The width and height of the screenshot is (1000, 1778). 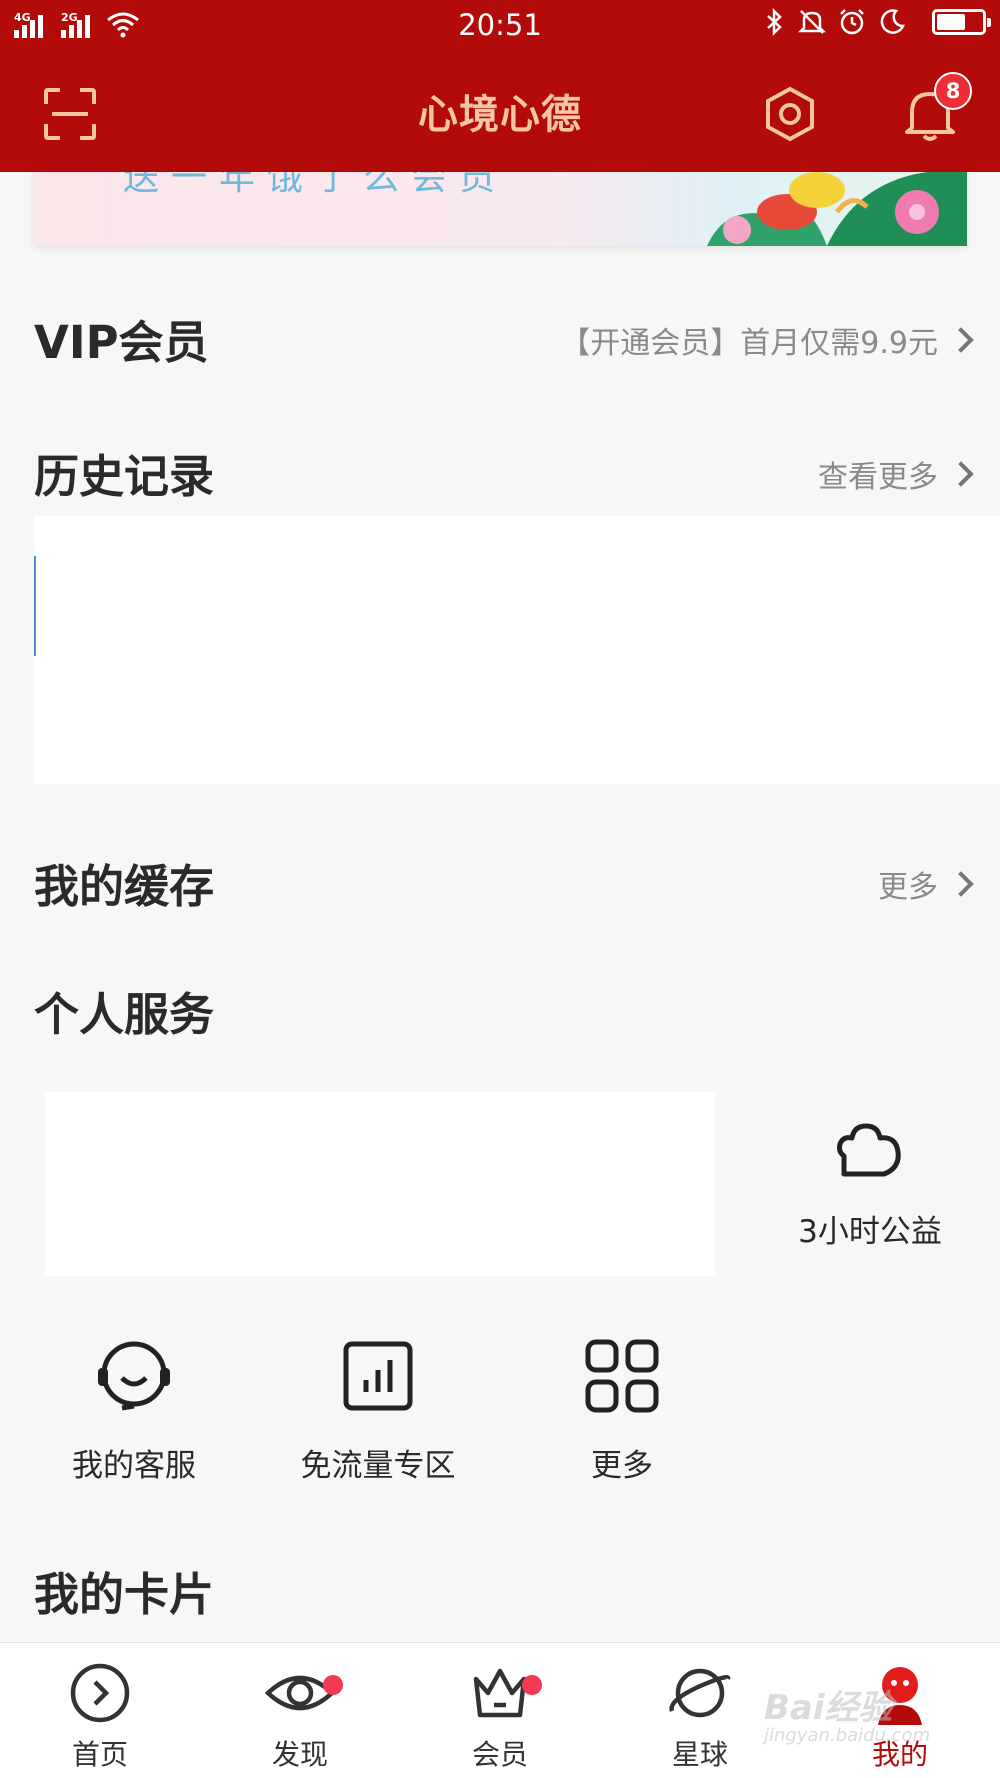 I want to click on banner-flowers-art, so click(x=837, y=209).